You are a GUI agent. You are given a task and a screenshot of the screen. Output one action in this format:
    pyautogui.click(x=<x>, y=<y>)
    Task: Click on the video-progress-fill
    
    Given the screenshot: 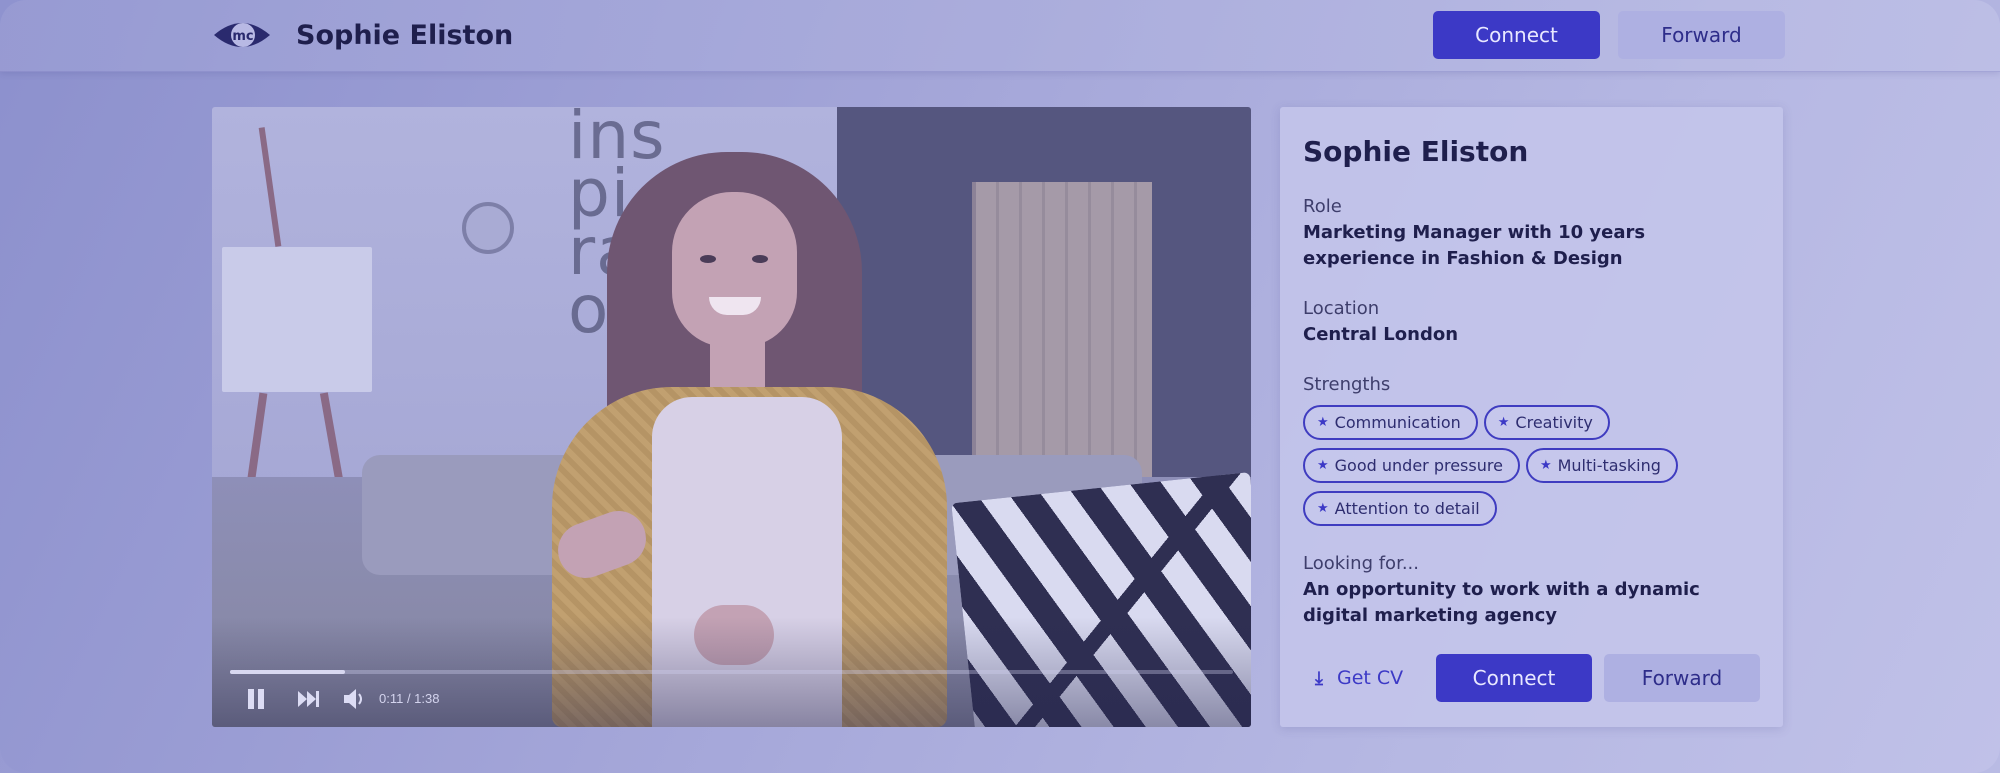 What is the action you would take?
    pyautogui.click(x=288, y=672)
    